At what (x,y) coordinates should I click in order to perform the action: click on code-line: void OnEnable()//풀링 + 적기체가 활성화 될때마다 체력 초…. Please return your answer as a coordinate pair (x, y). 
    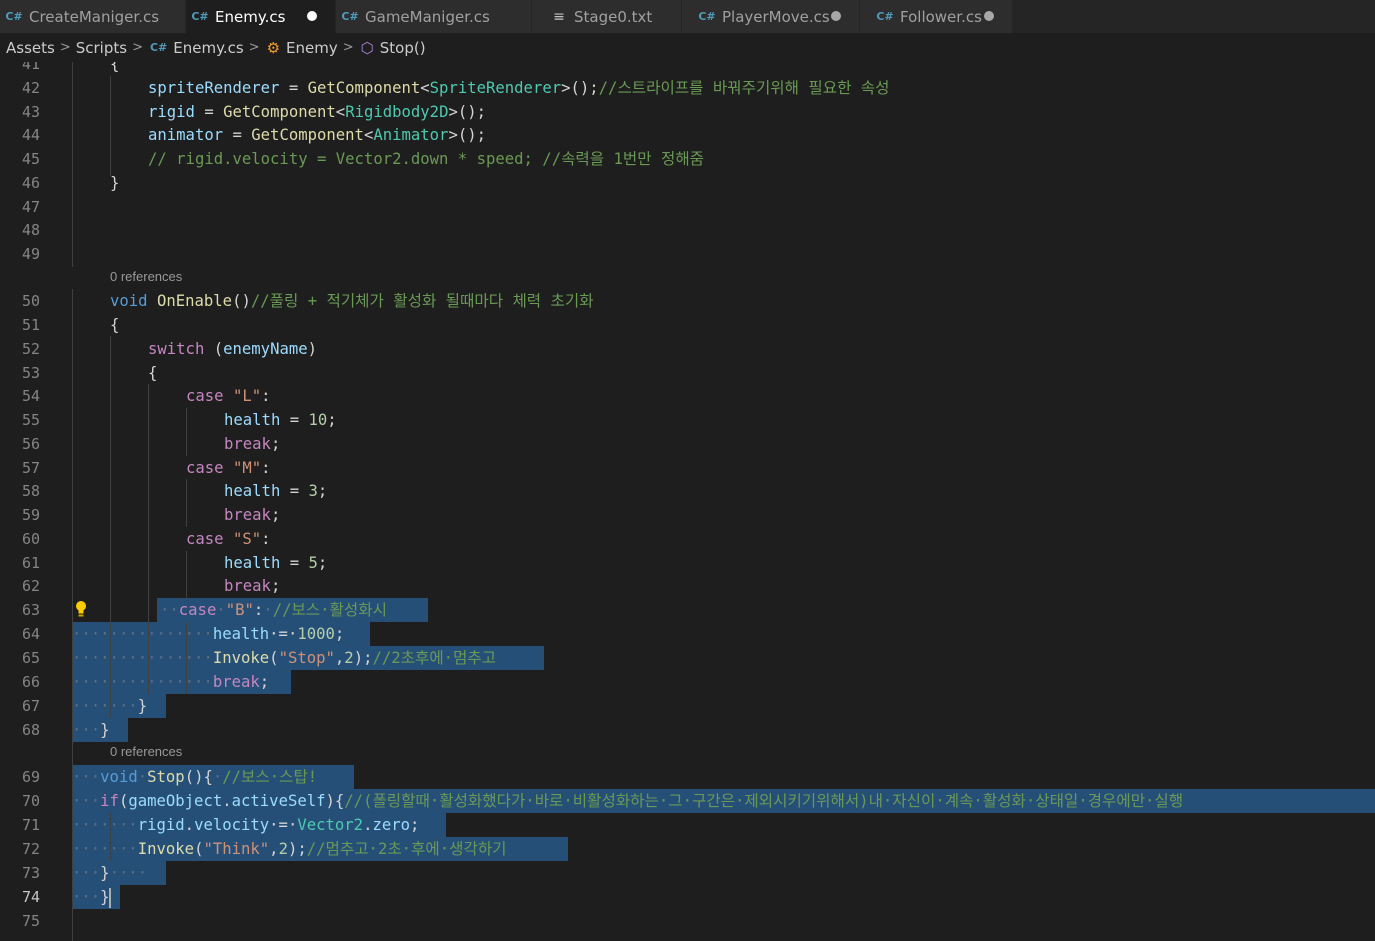
    Looking at the image, I should click on (352, 301).